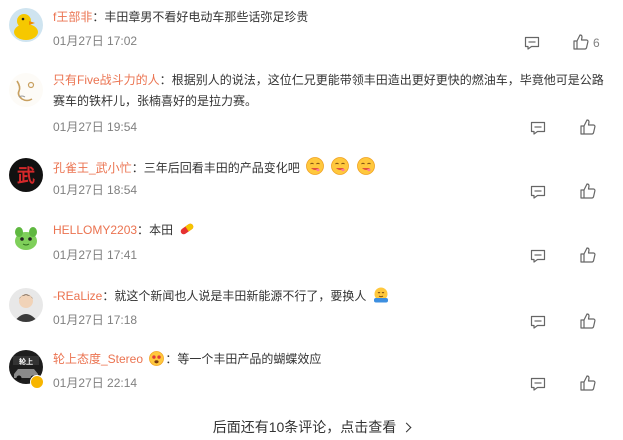 The width and height of the screenshot is (623, 440). I want to click on comment-time: 01月27日 18:54, so click(95, 190).